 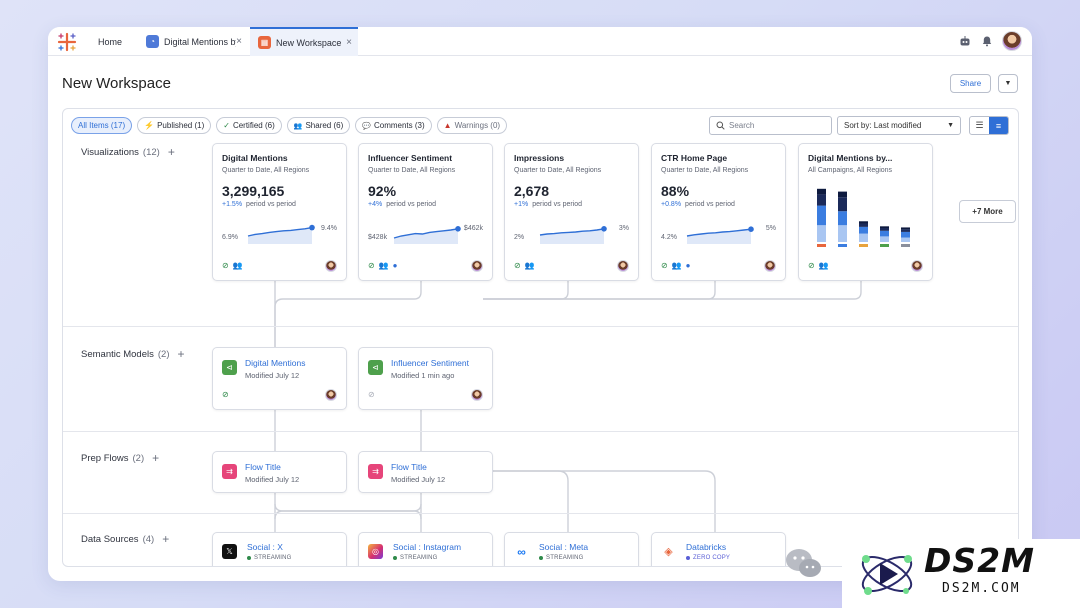 I want to click on node-title: Digital Mentions, so click(x=275, y=363).